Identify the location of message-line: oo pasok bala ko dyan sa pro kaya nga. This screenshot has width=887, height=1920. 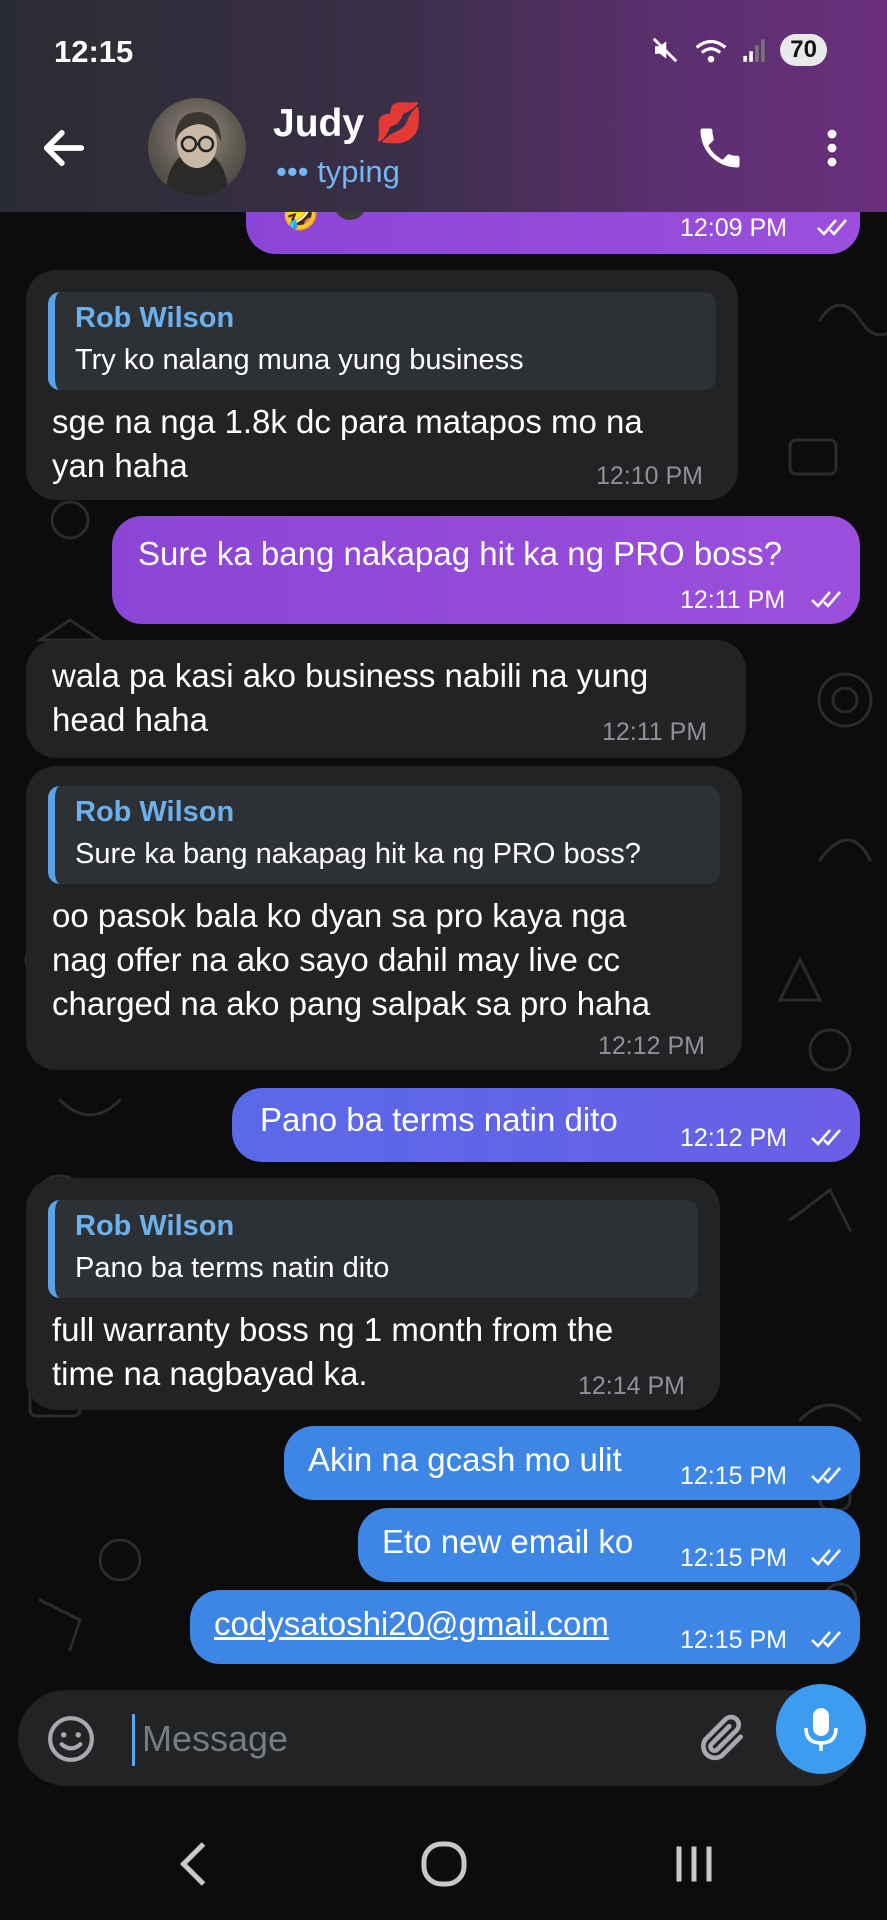
(339, 915).